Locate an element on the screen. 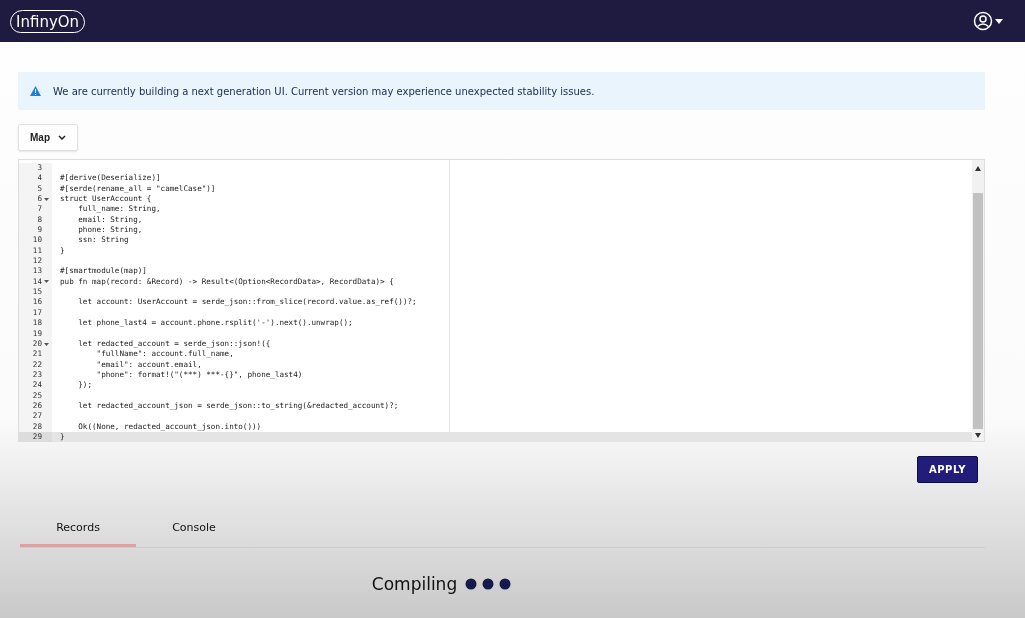 The image size is (1025, 618). user-icon is located at coordinates (983, 21).